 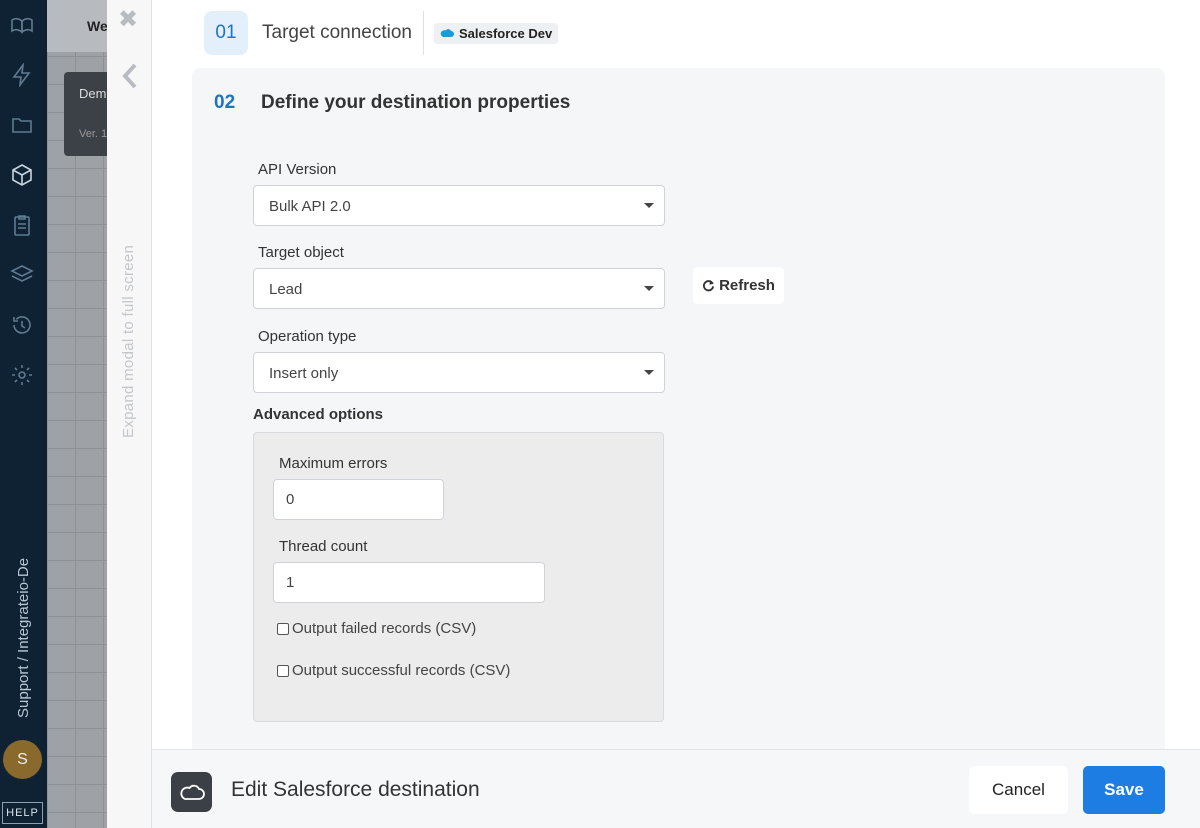 I want to click on output-successful-records-option: Output successful records (CSV), so click(x=393, y=670).